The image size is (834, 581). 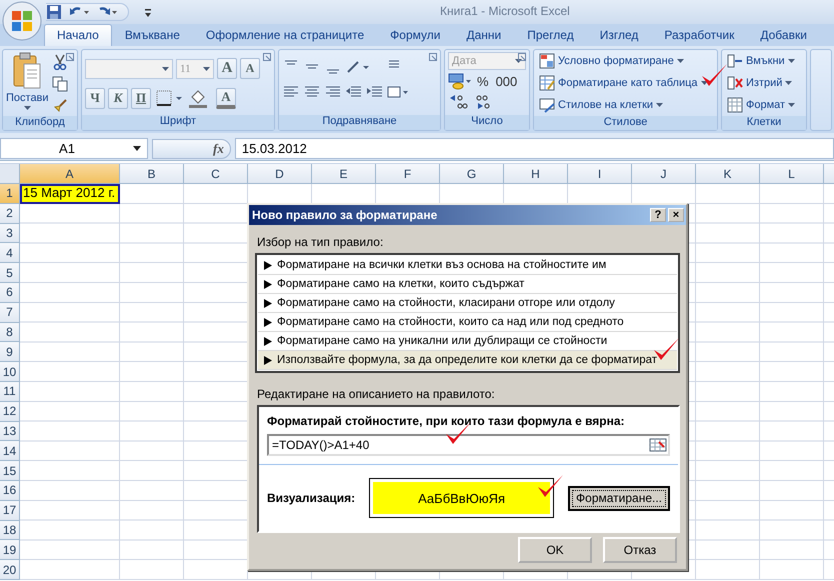 What do you see at coordinates (547, 61) in the screenshot?
I see `conditional-format-icon` at bounding box center [547, 61].